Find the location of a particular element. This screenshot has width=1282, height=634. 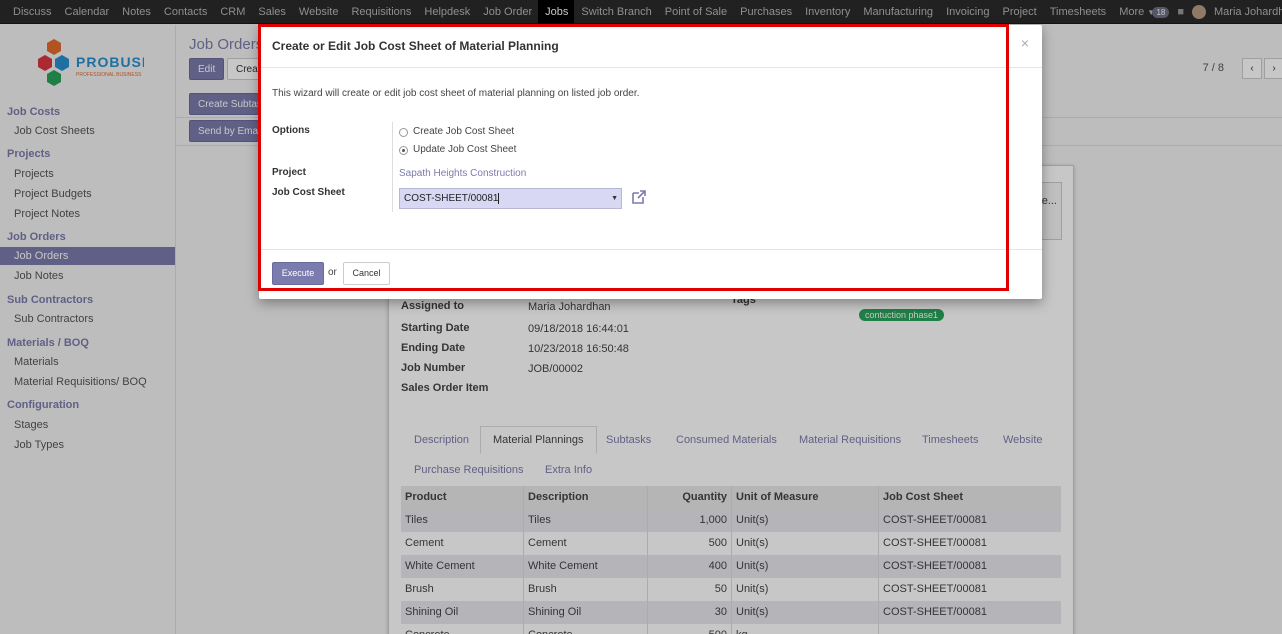

external-link-icon is located at coordinates (639, 197).